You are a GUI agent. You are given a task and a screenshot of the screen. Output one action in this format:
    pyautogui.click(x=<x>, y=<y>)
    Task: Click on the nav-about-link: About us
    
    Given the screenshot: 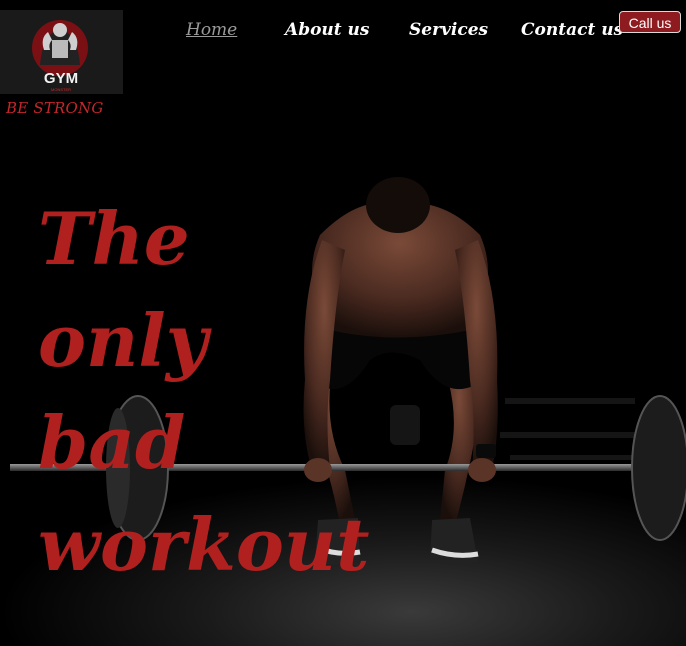 What is the action you would take?
    pyautogui.click(x=327, y=30)
    